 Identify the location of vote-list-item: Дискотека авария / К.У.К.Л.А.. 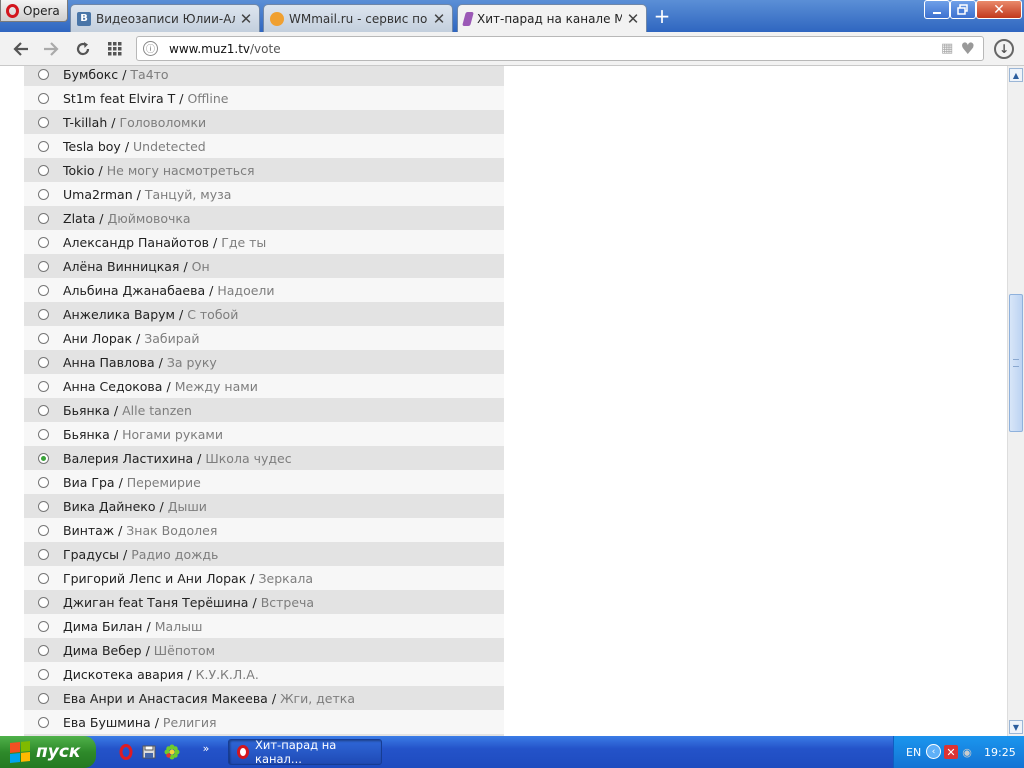
(264, 674).